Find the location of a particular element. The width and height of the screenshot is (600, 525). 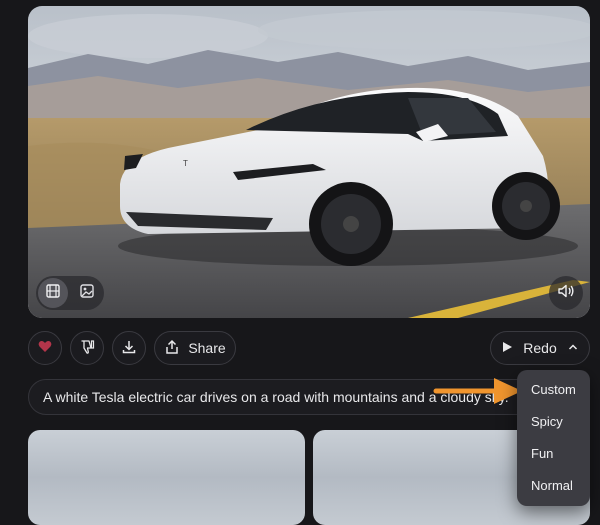

like-button is located at coordinates (45, 348).